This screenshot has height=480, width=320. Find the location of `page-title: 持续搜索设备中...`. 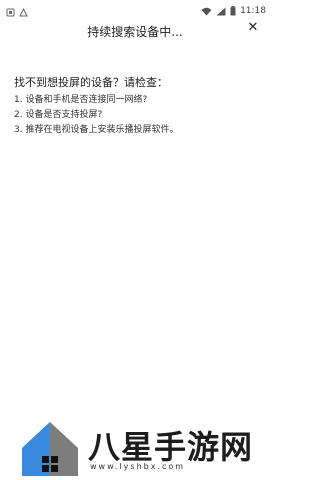

page-title: 持续搜索设备中... is located at coordinates (135, 32).